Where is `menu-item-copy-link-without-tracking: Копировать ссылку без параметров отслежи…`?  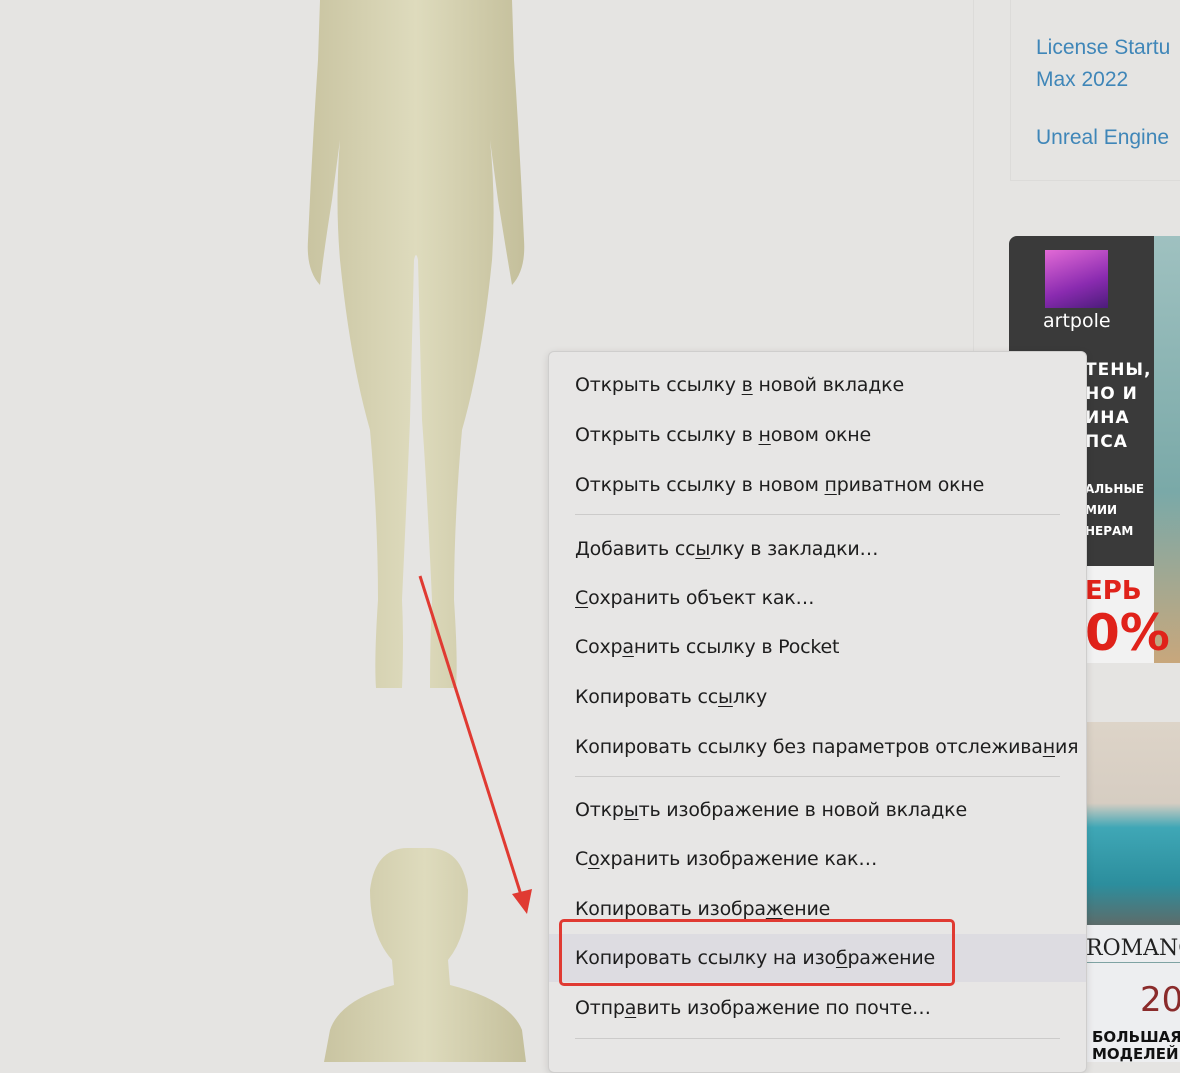
menu-item-copy-link-without-tracking: Копировать ссылку без параметров отслежи… is located at coordinates (817, 747).